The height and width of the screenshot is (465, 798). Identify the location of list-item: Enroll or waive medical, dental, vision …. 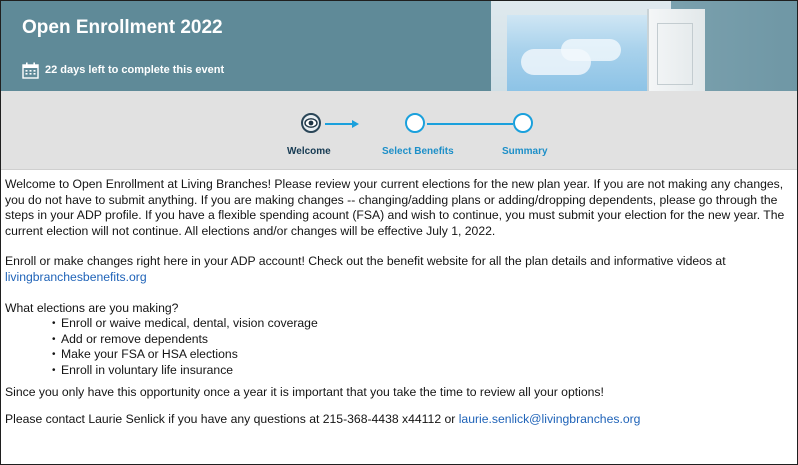
(400, 324).